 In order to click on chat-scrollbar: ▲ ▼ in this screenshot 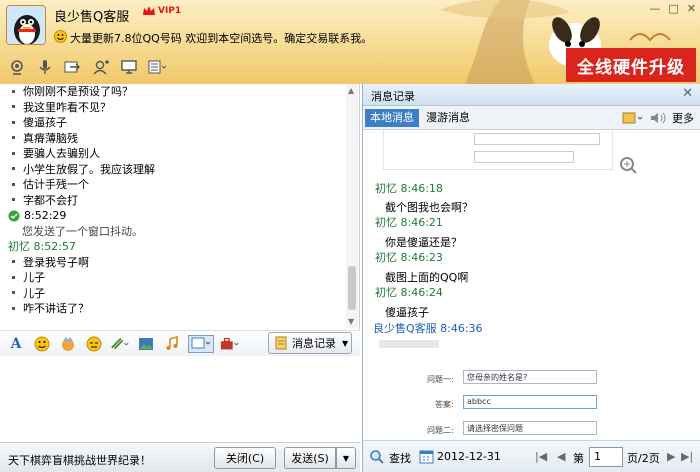, I will do `click(352, 206)`.